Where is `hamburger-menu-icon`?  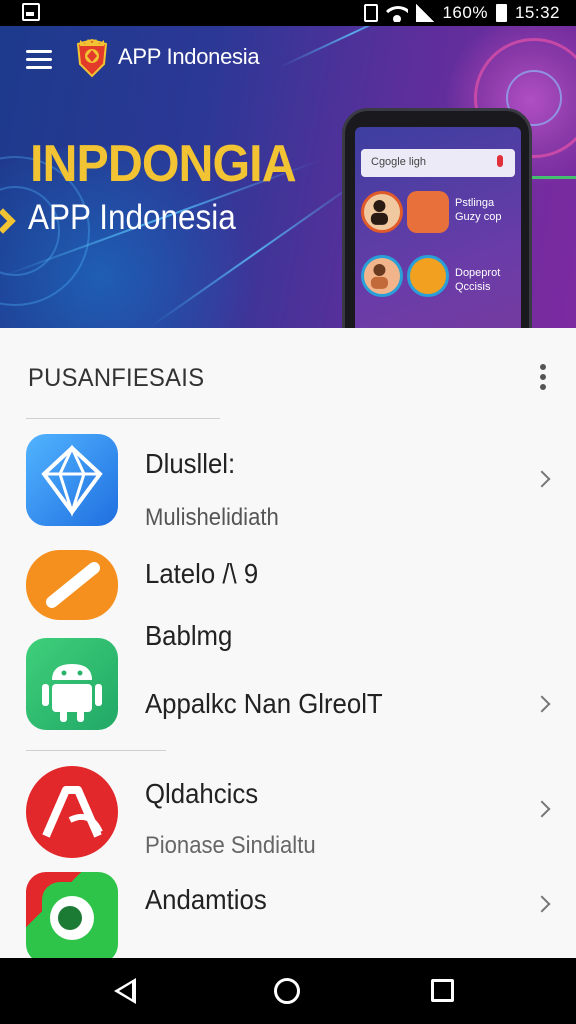
hamburger-menu-icon is located at coordinates (39, 60).